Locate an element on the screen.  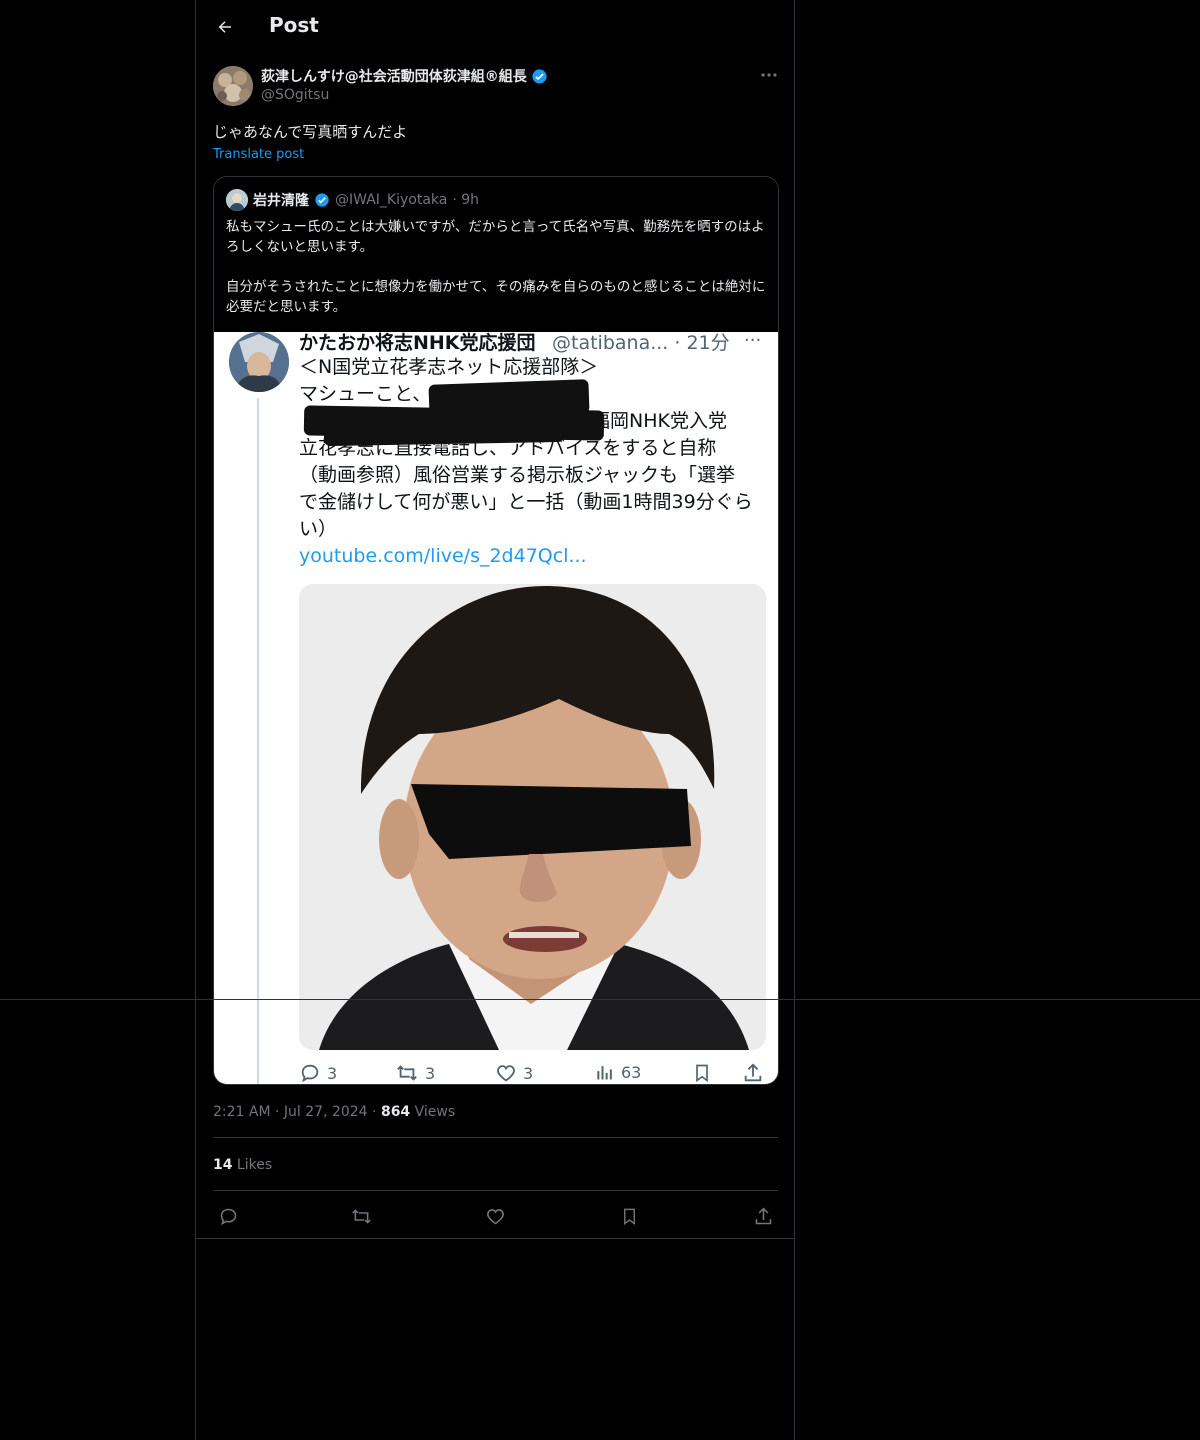
arrow-left-icon is located at coordinates (224, 27).